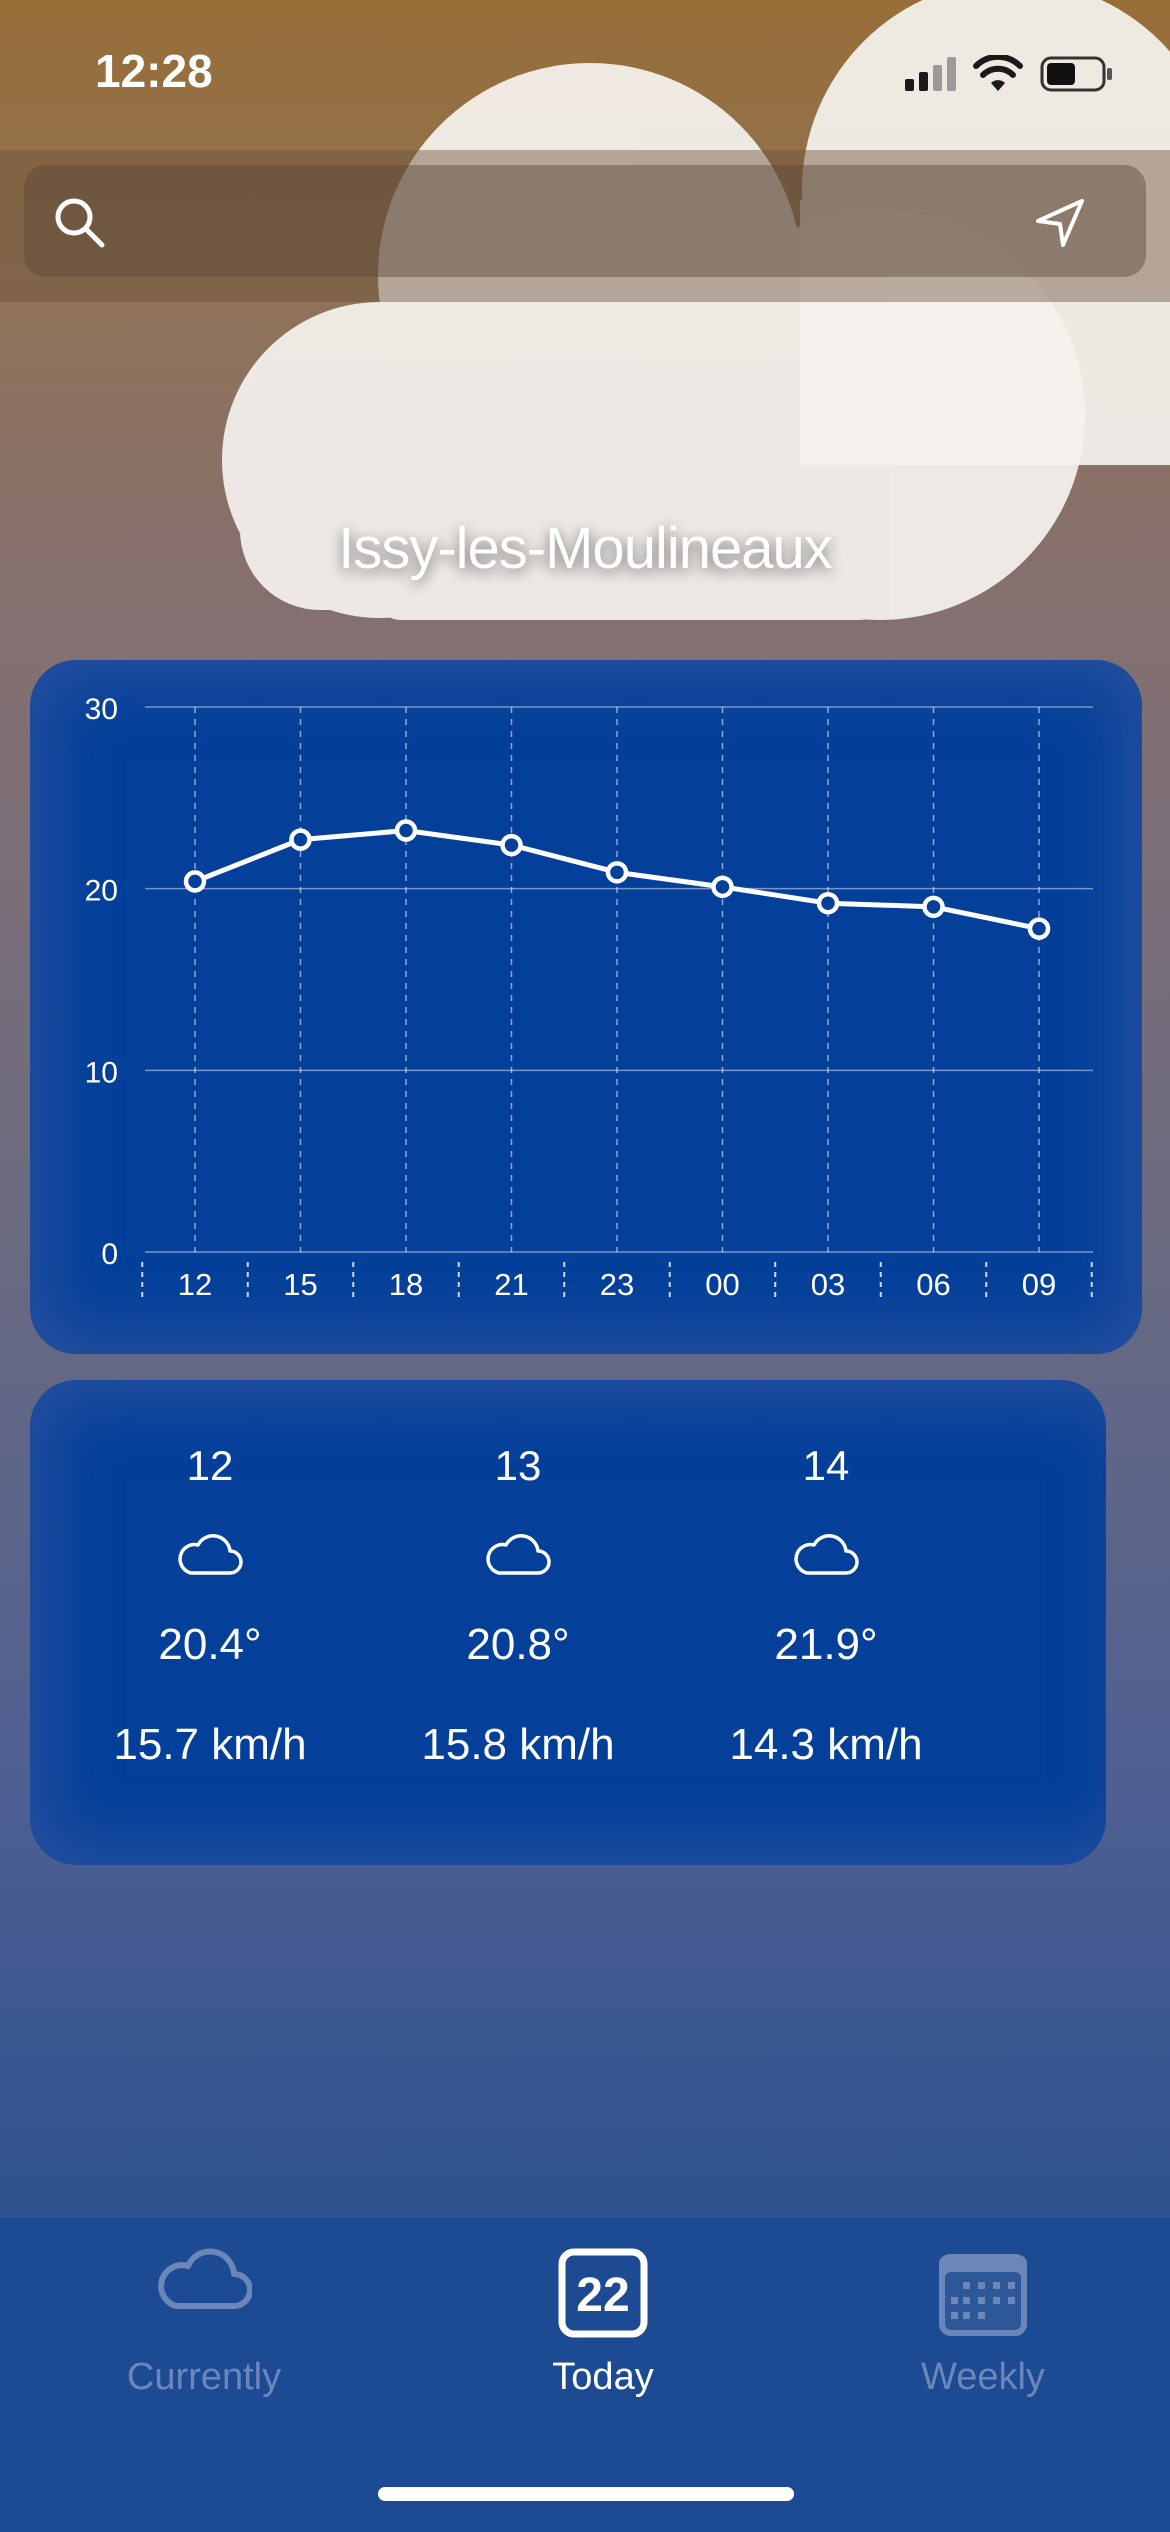 The image size is (1170, 2532). What do you see at coordinates (585, 221) in the screenshot?
I see `search-bar` at bounding box center [585, 221].